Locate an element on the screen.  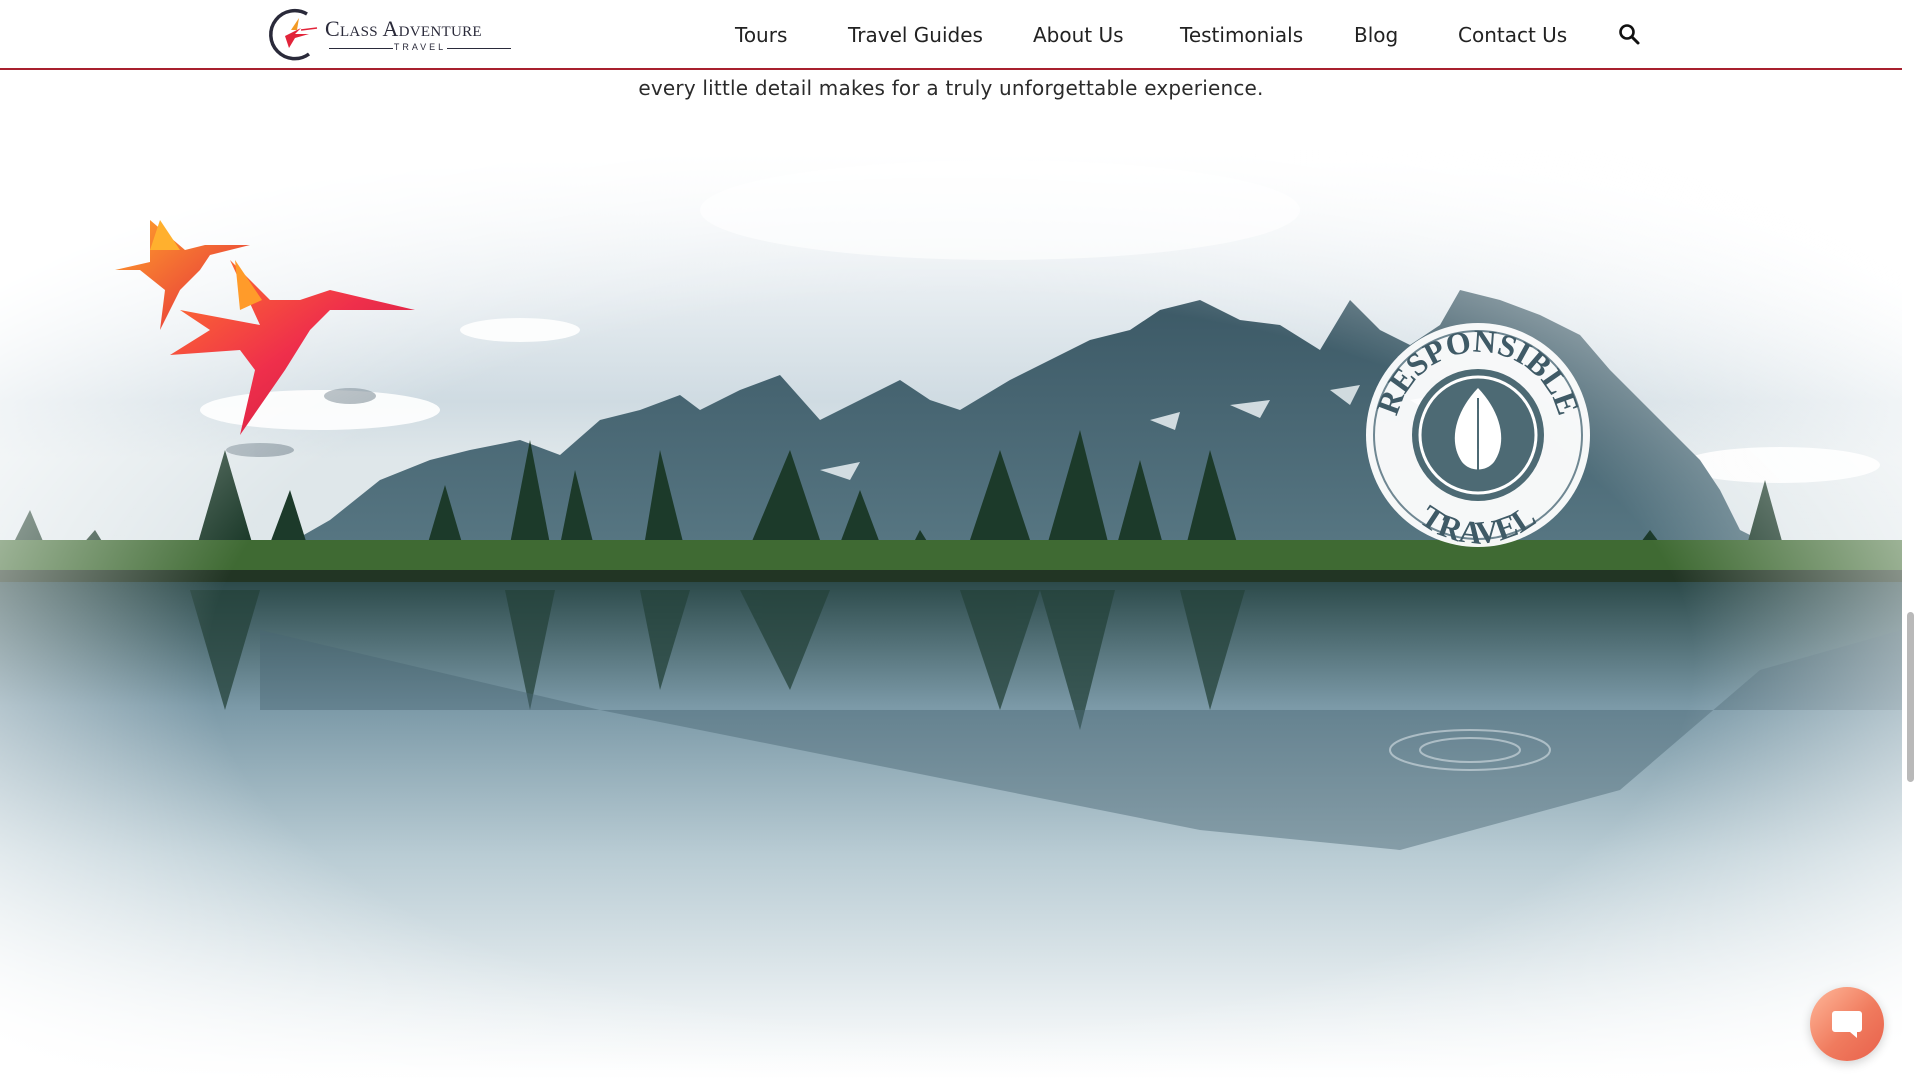
page-scrollbar is located at coordinates (1910, 539).